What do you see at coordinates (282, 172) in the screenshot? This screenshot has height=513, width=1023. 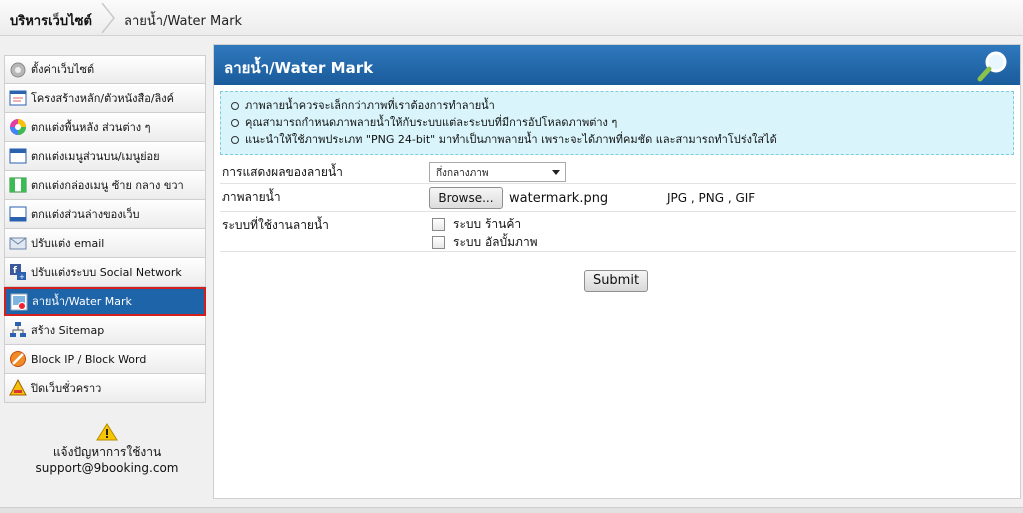 I see `position-label: การแสดงผลของลายน้ำ` at bounding box center [282, 172].